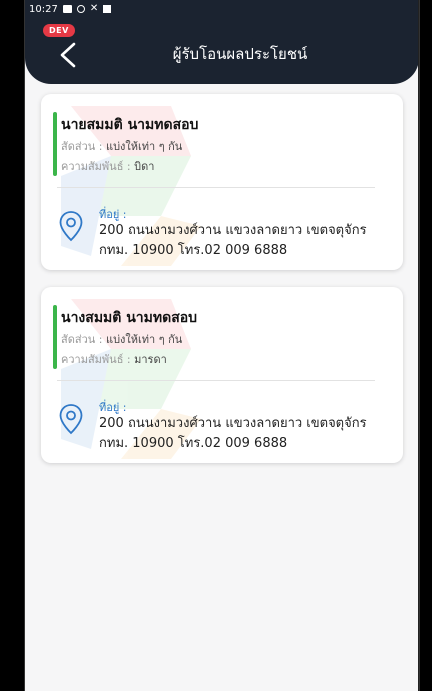  I want to click on relation-row: ความสัมพันธ์ : มารดา, so click(114, 359).